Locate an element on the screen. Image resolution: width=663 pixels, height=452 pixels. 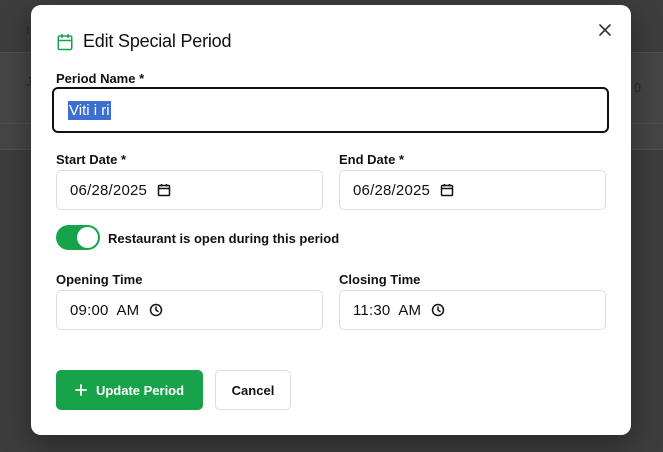
cancel-button: Cancel is located at coordinates (253, 390).